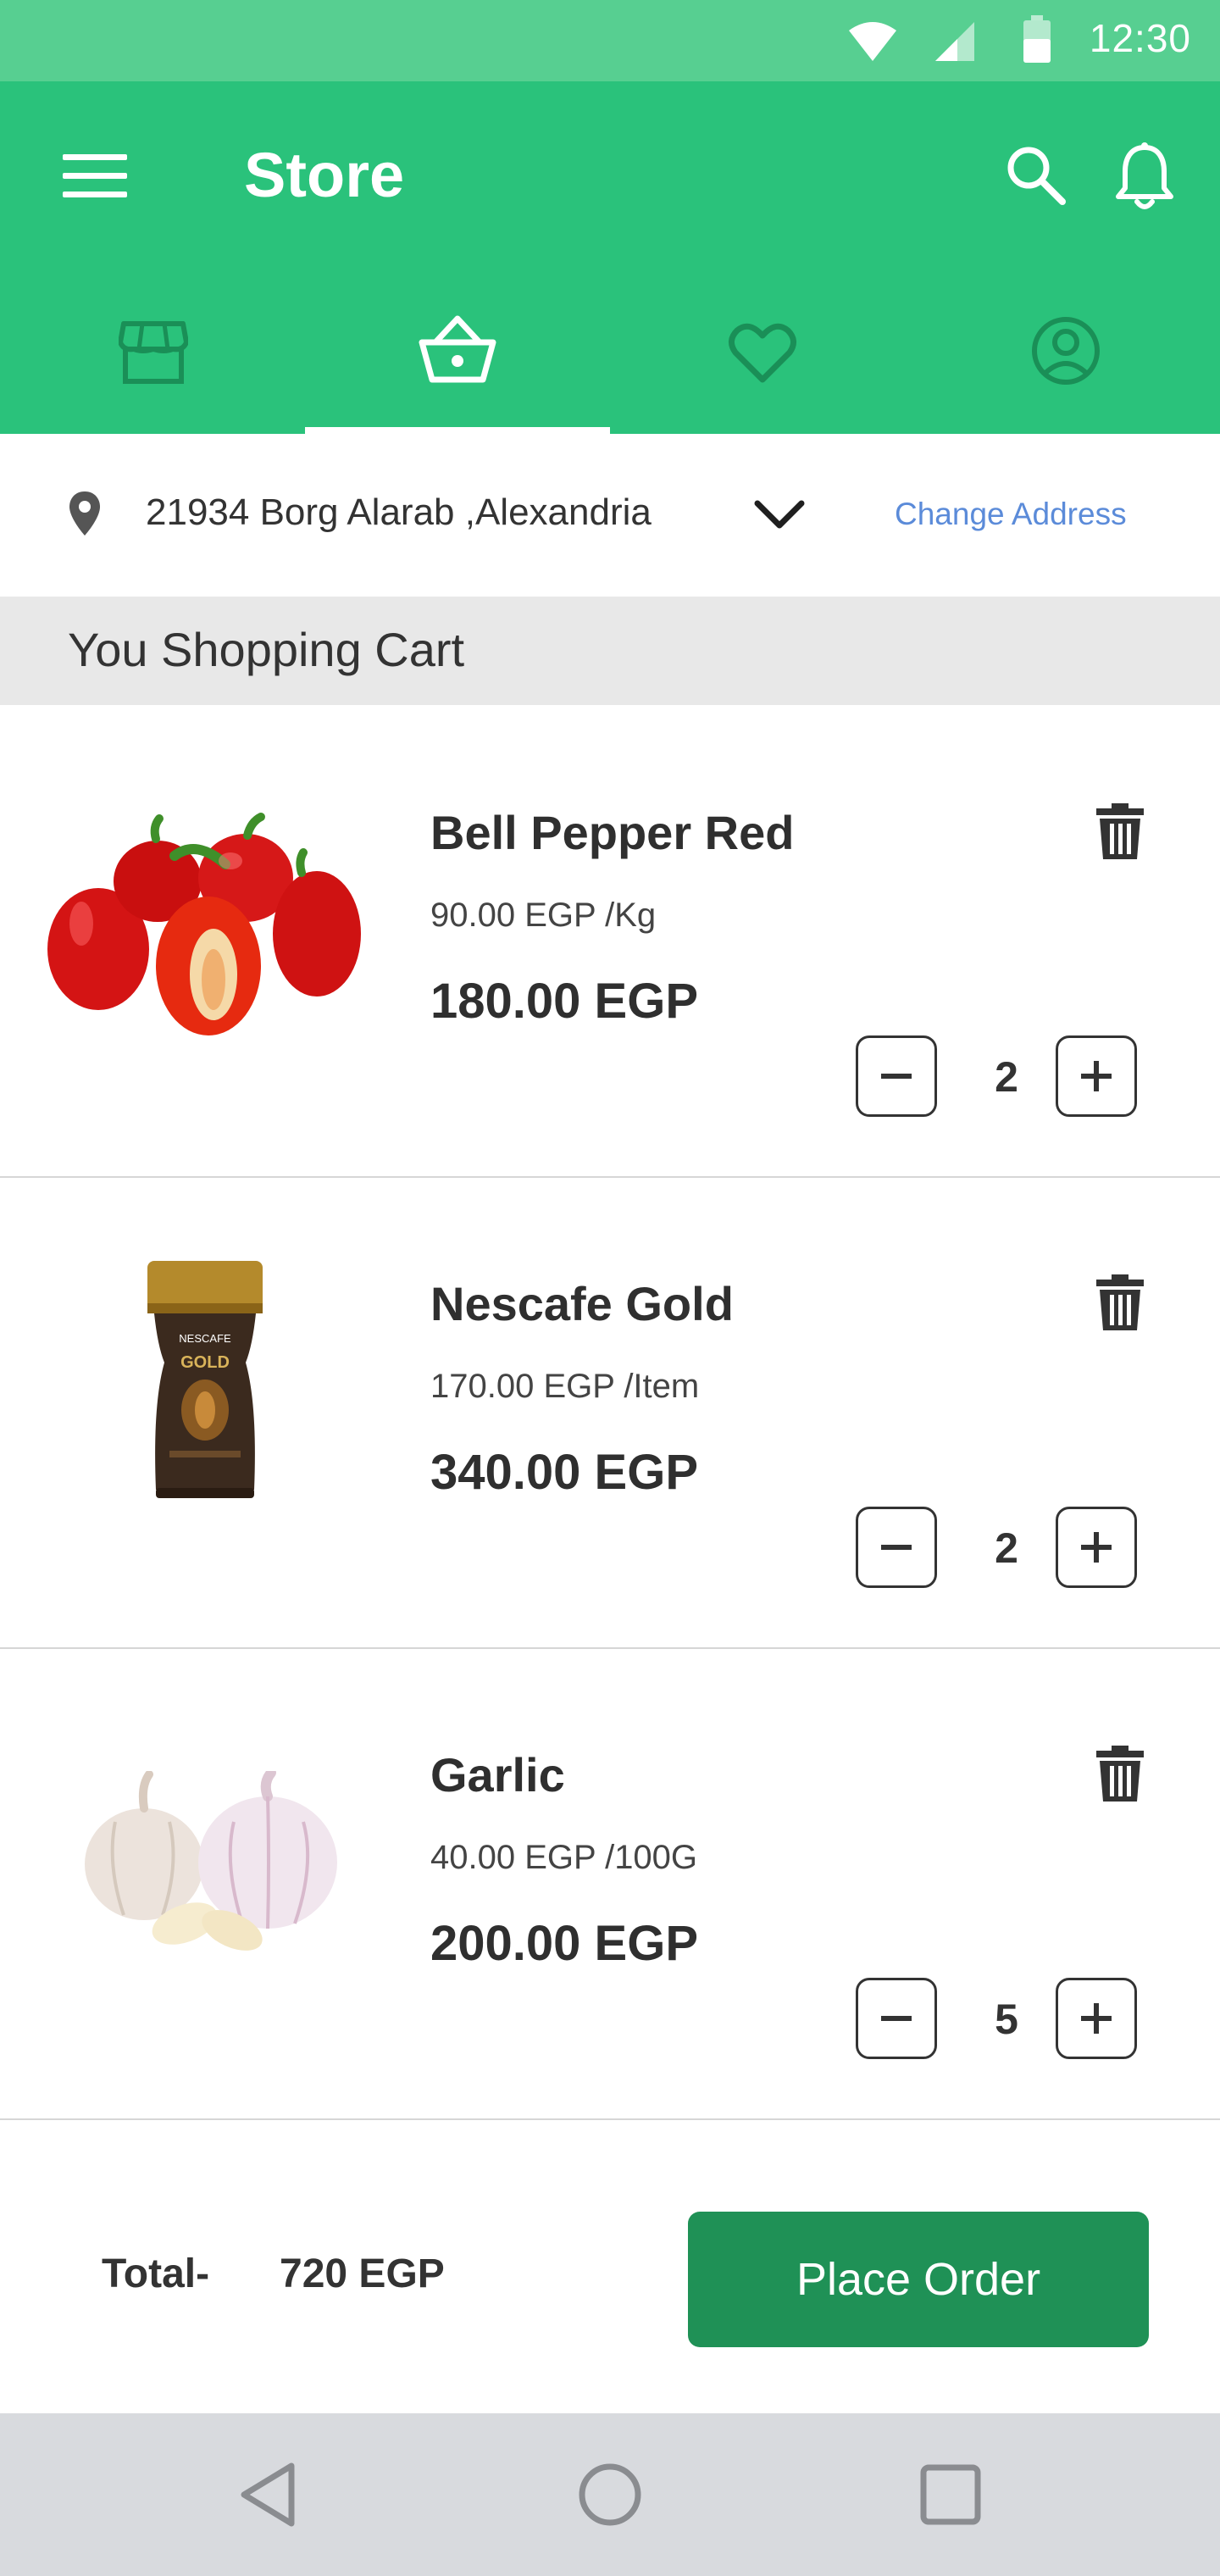  Describe the element at coordinates (762, 352) in the screenshot. I see `tab-favorites` at that location.